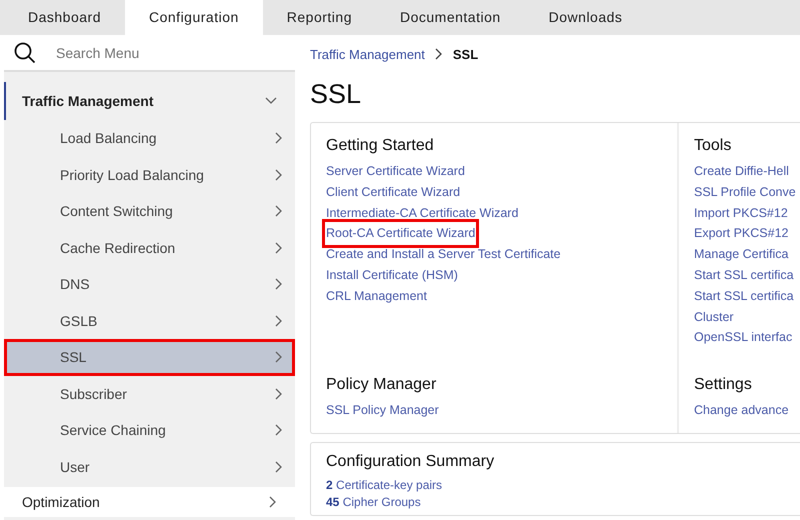  I want to click on link: Start SSL certifica Cluster, so click(744, 307).